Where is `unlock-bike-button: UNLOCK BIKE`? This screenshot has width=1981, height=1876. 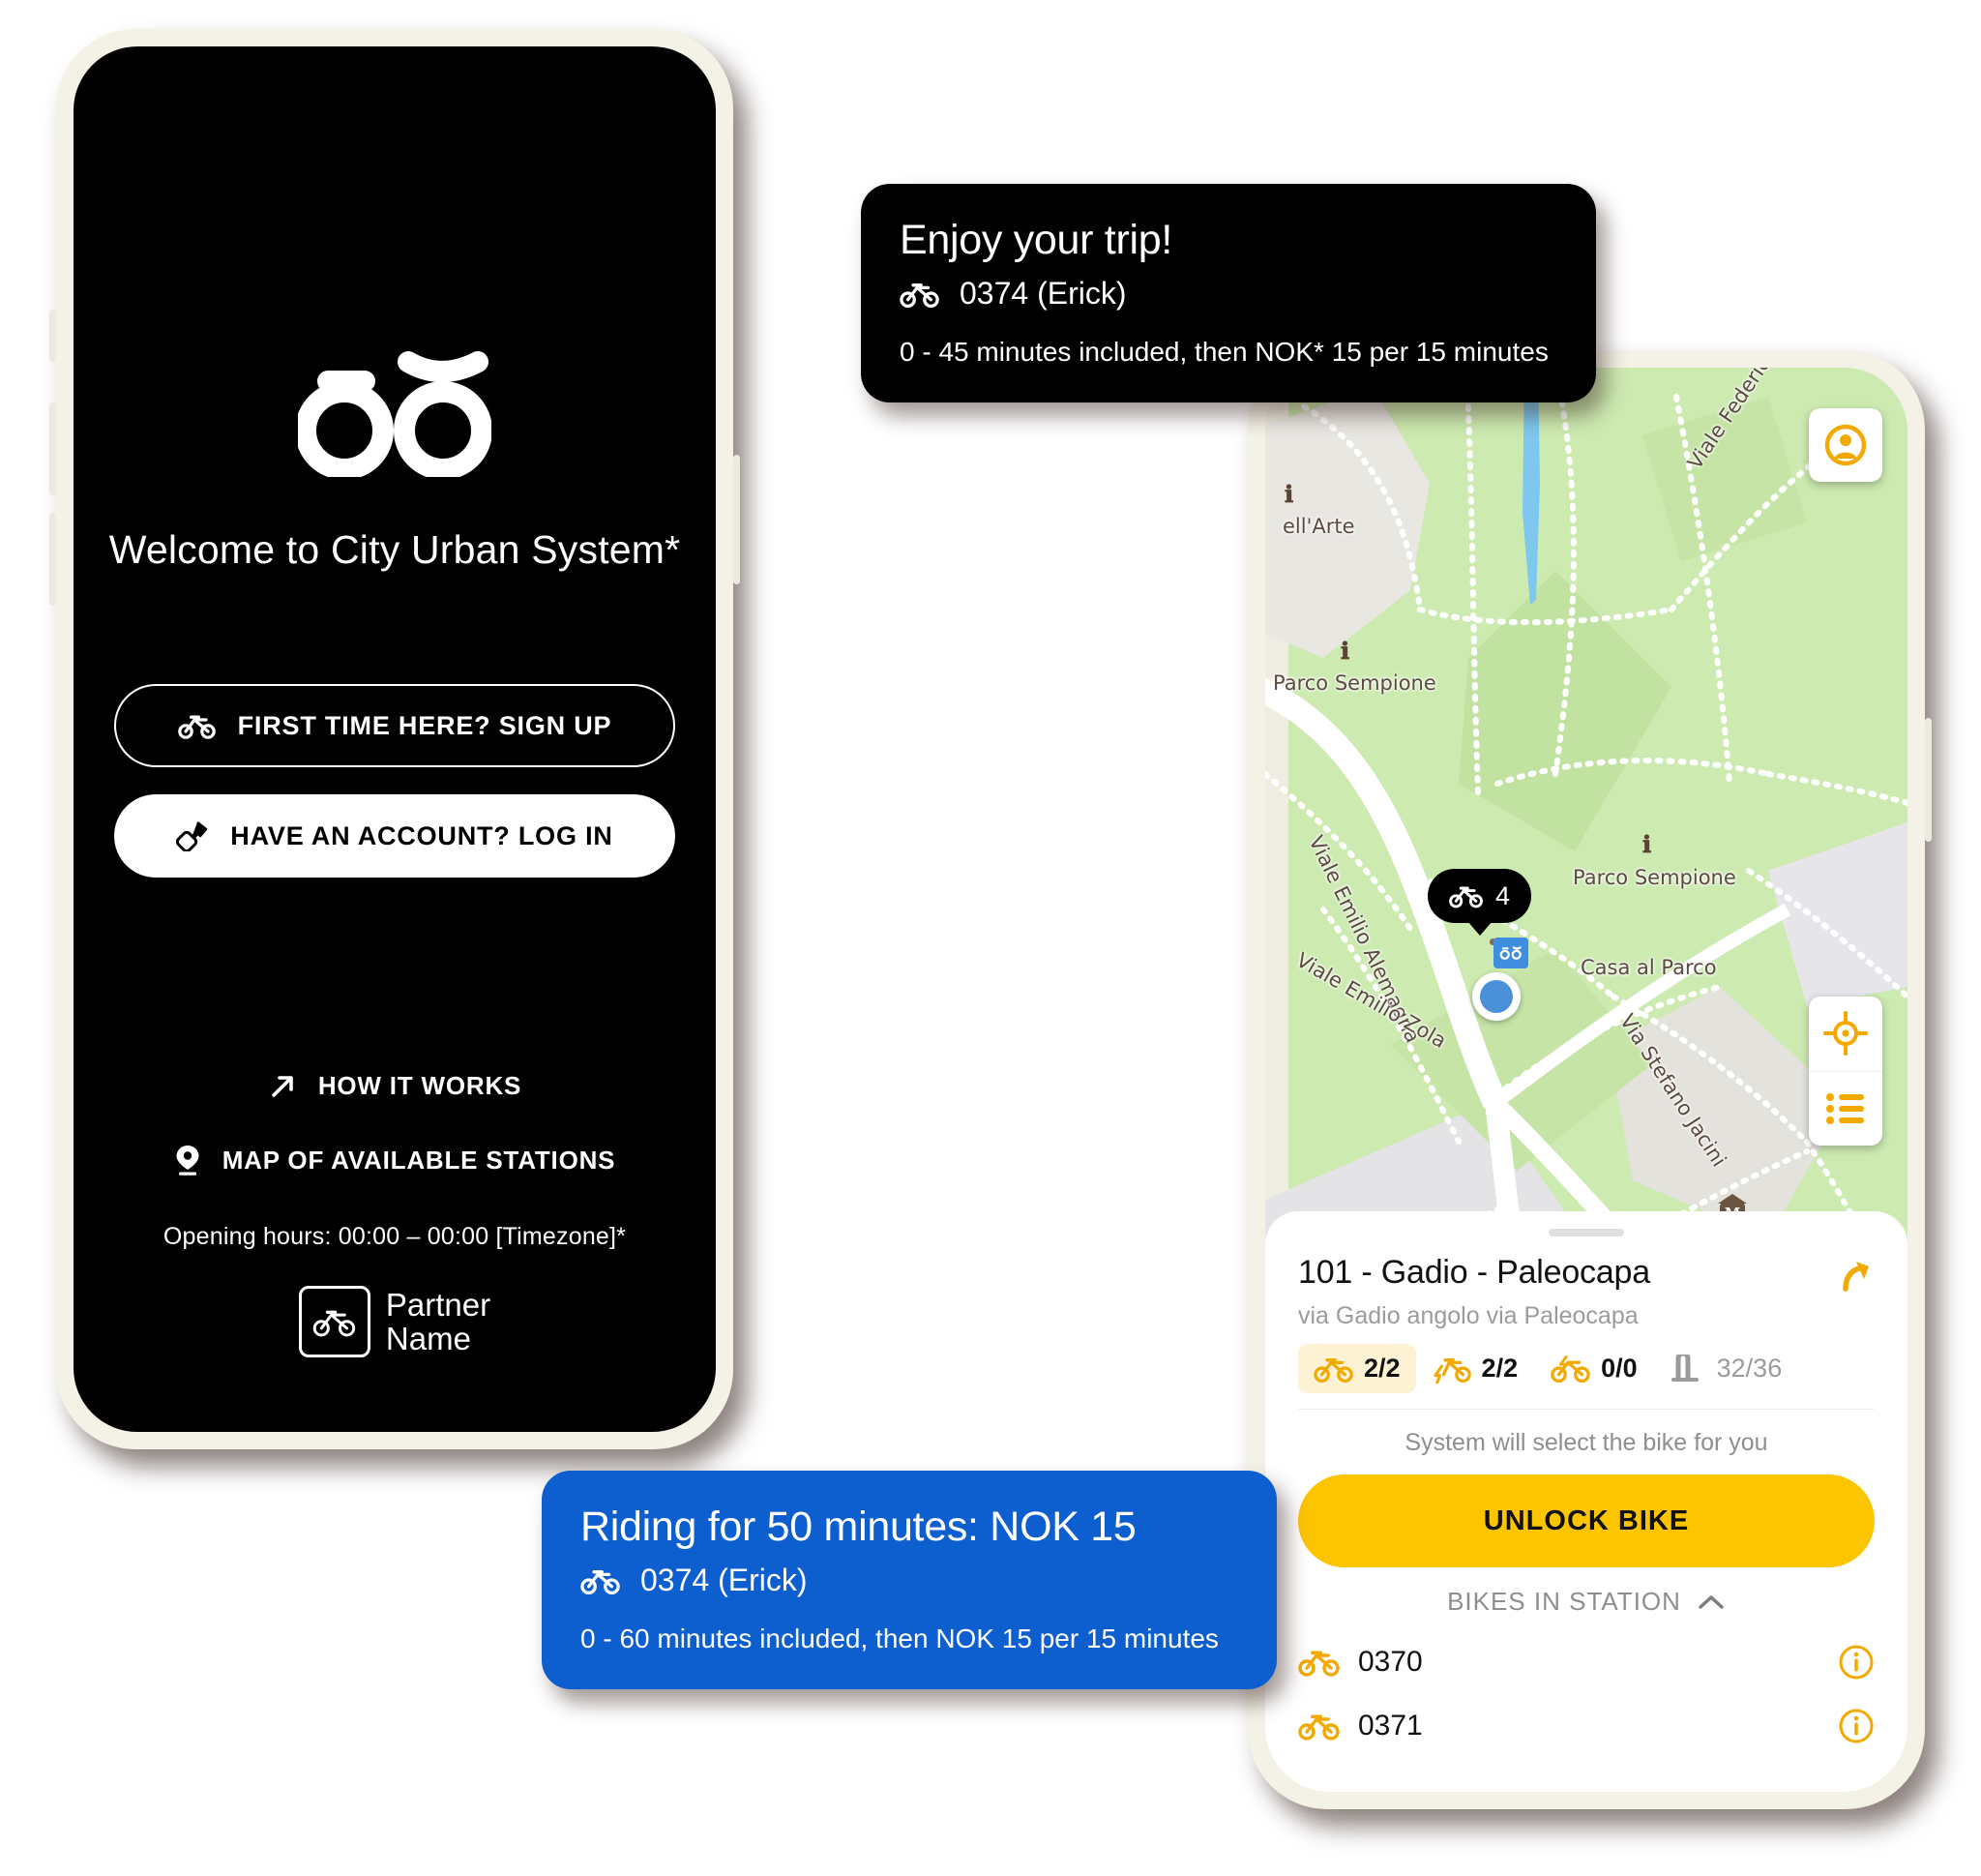
unlock-bike-button: UNLOCK BIKE is located at coordinates (1586, 1520).